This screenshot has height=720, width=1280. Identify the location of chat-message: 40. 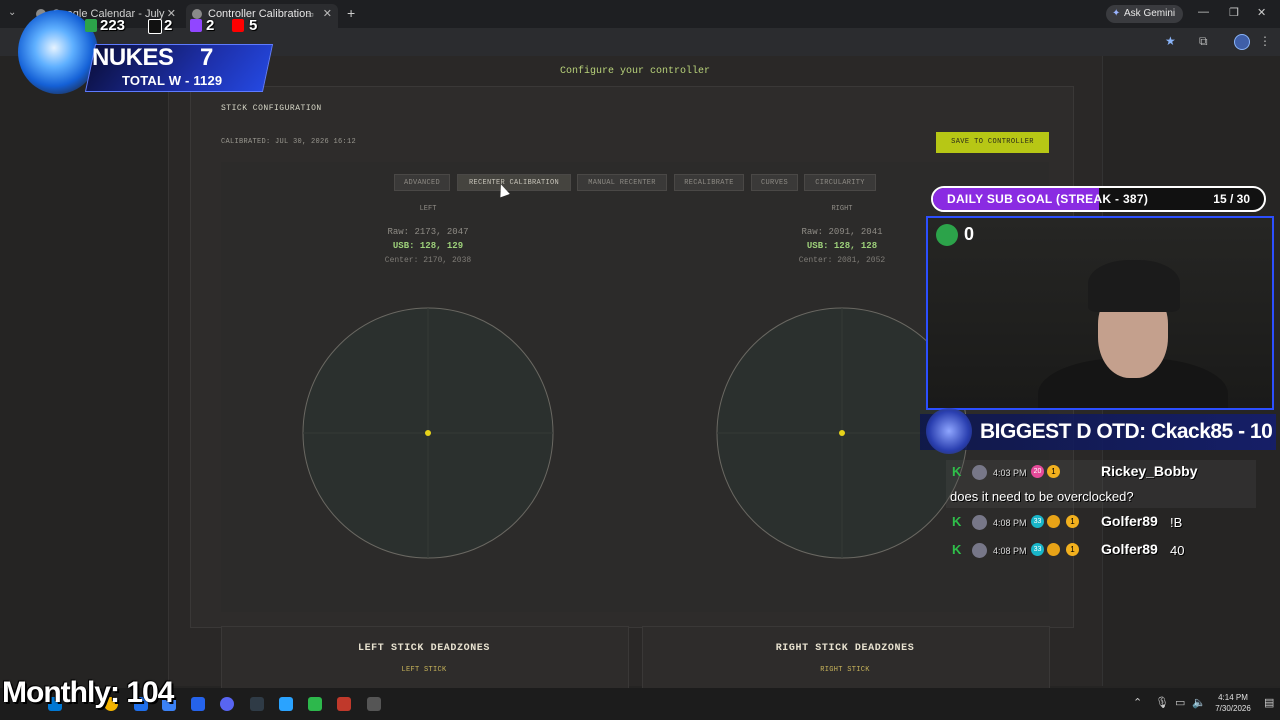
(1177, 550).